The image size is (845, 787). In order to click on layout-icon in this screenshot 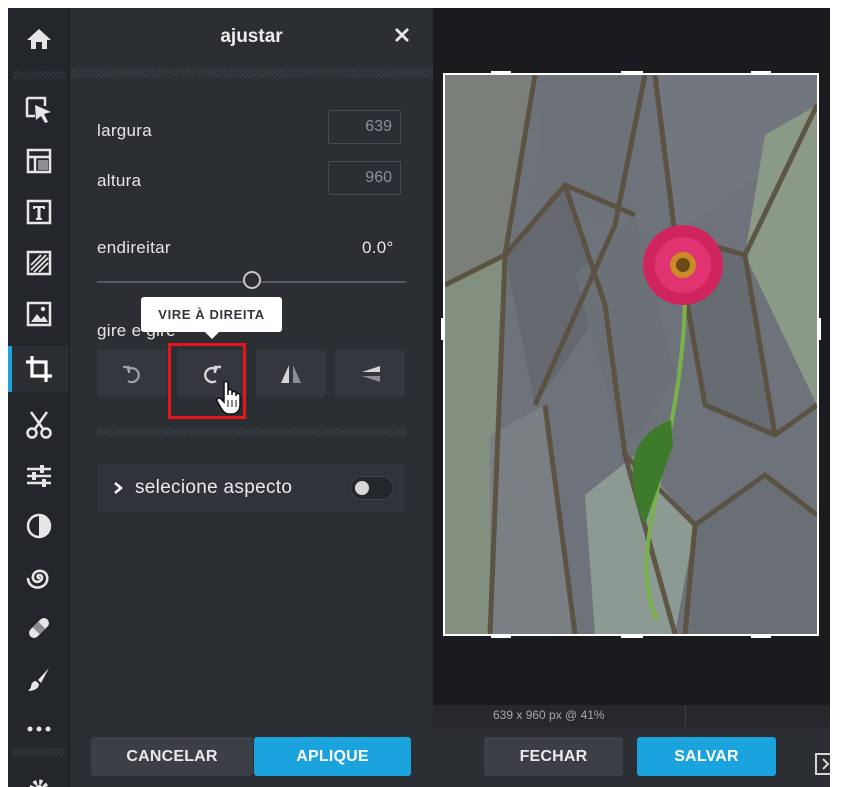, I will do `click(38, 161)`.